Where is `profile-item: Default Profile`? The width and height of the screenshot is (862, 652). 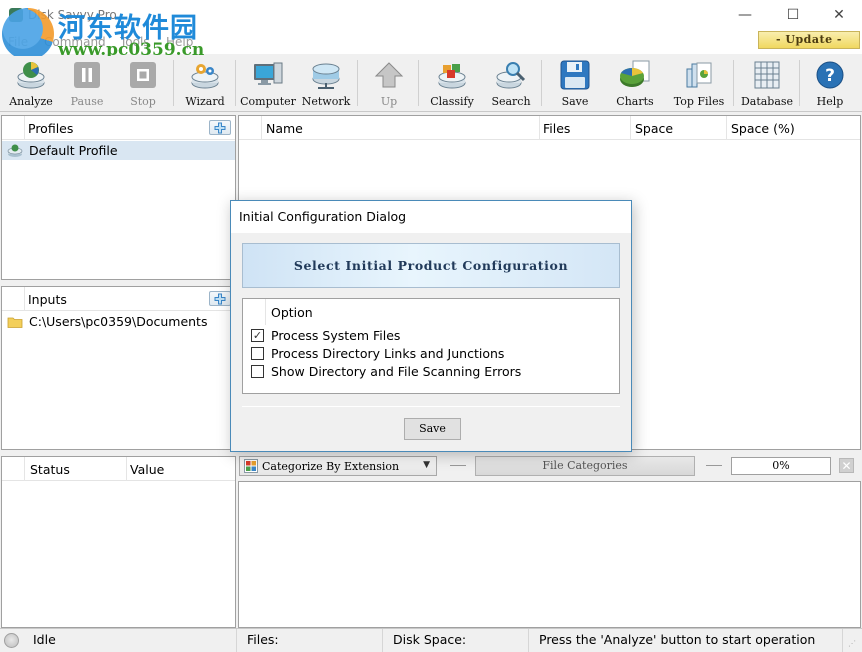
profile-item: Default Profile is located at coordinates (118, 150).